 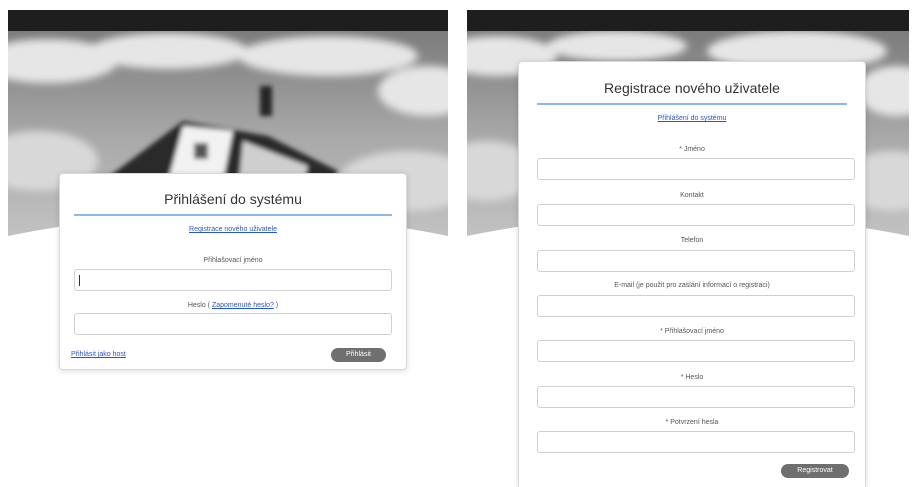 I want to click on login-button: Přihlásit, so click(x=358, y=355).